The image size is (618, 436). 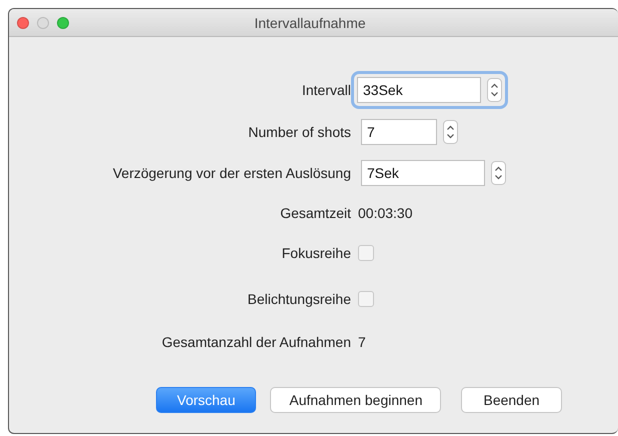 I want to click on zoom-button, so click(x=63, y=22).